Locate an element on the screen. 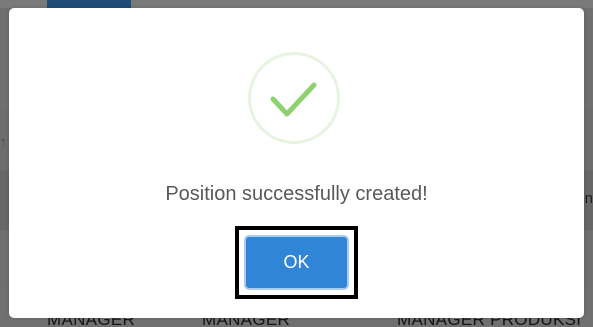  checkmark-icon is located at coordinates (293, 99).